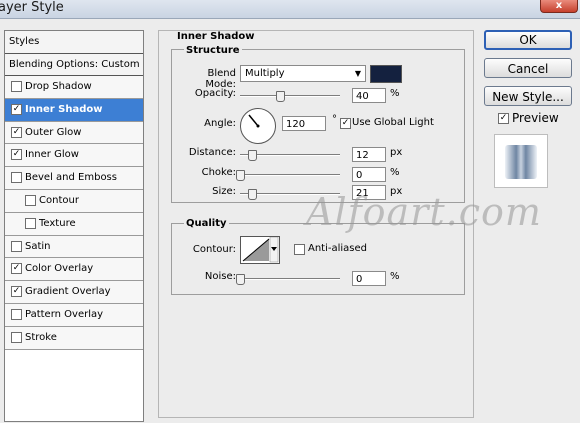  I want to click on contour-picker, so click(260, 250).